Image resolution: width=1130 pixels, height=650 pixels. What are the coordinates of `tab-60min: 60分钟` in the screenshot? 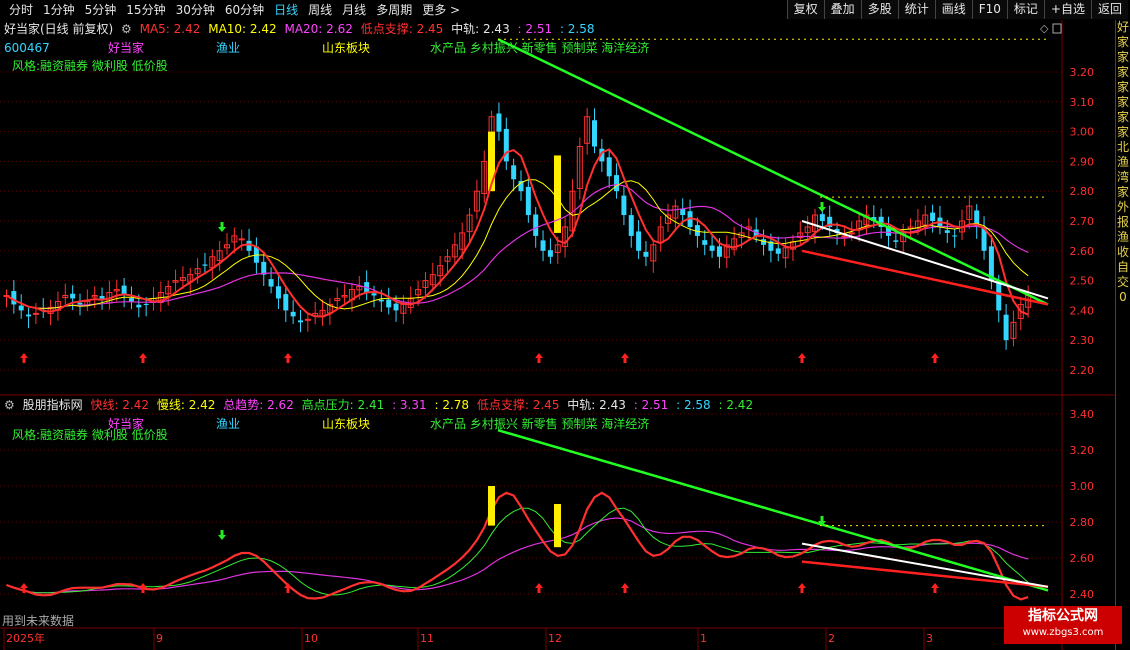 It's located at (244, 10).